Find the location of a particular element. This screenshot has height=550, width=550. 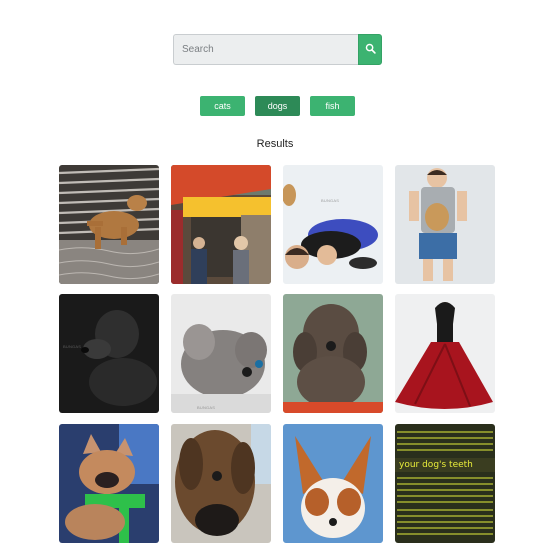

result-image-curly-dog is located at coordinates (333, 353).